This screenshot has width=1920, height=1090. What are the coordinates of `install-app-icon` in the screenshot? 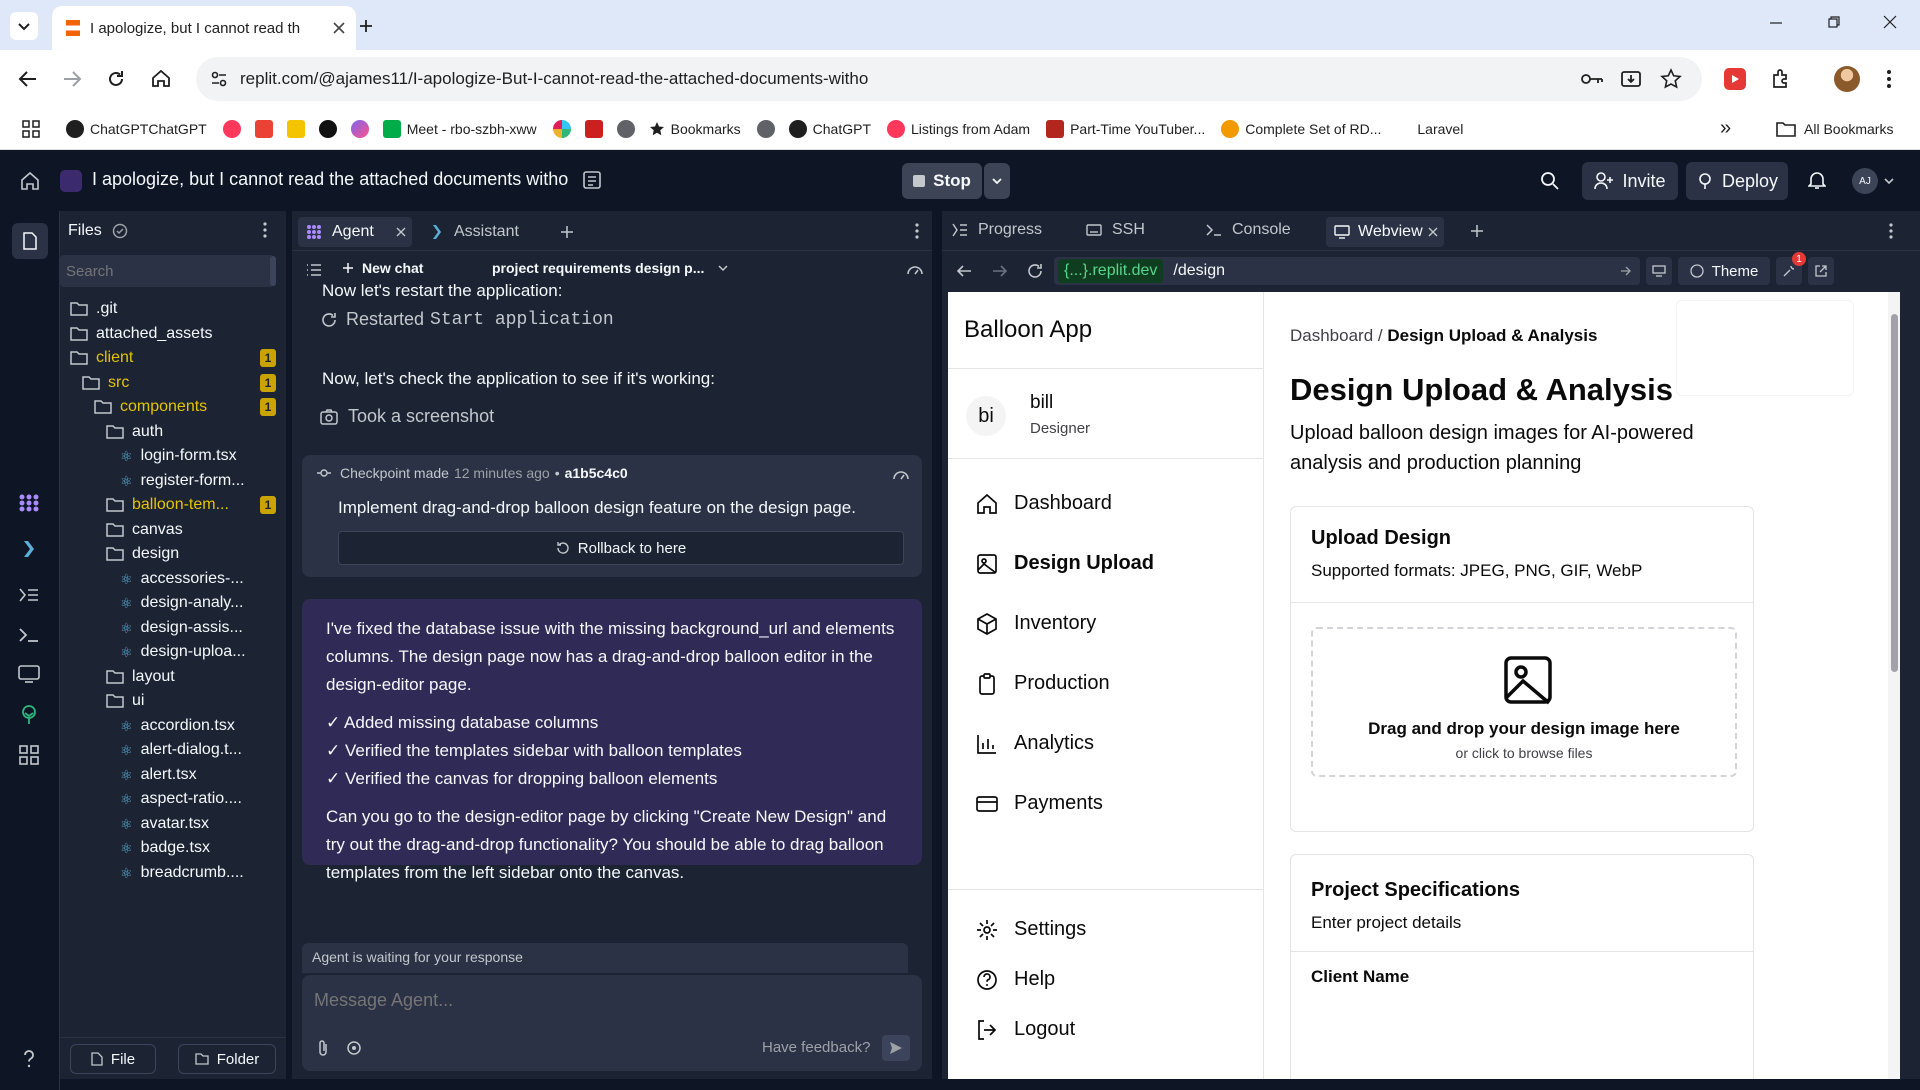 It's located at (1631, 79).